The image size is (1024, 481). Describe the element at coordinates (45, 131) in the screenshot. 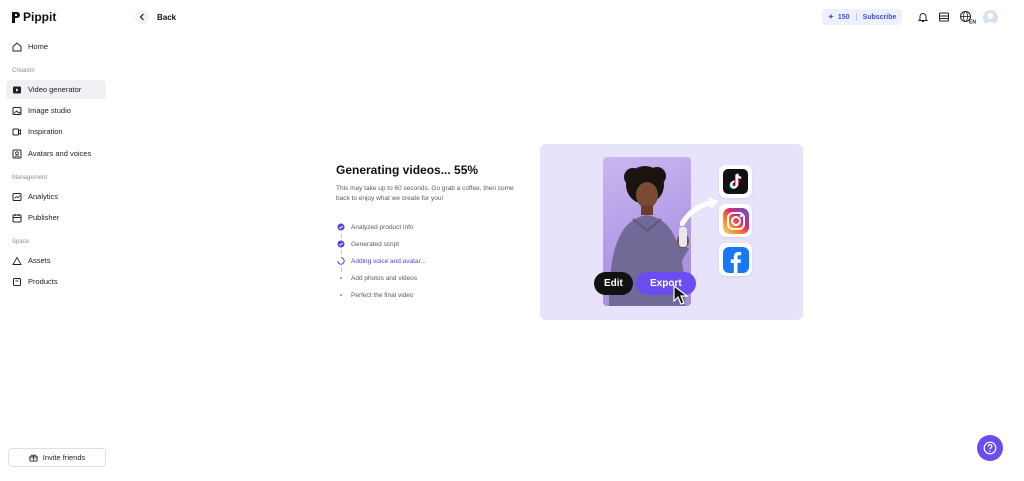

I see `sidebar-item-label: Inspiration` at that location.